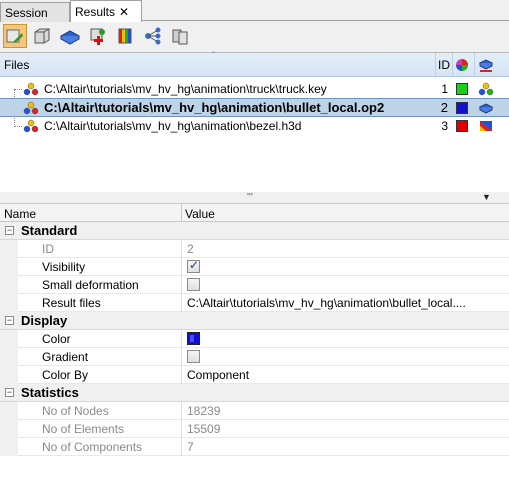  What do you see at coordinates (254, 231) in the screenshot?
I see `group-standard: − Standard` at bounding box center [254, 231].